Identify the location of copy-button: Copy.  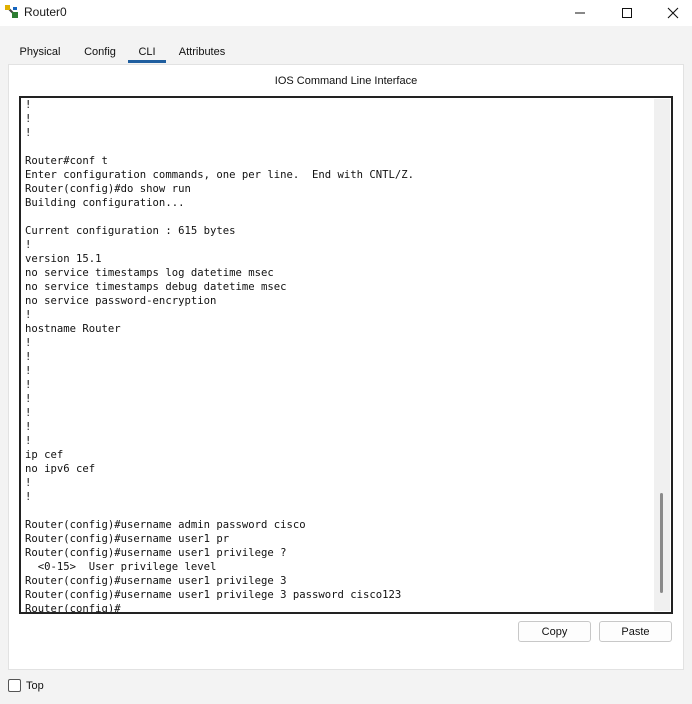
(554, 631).